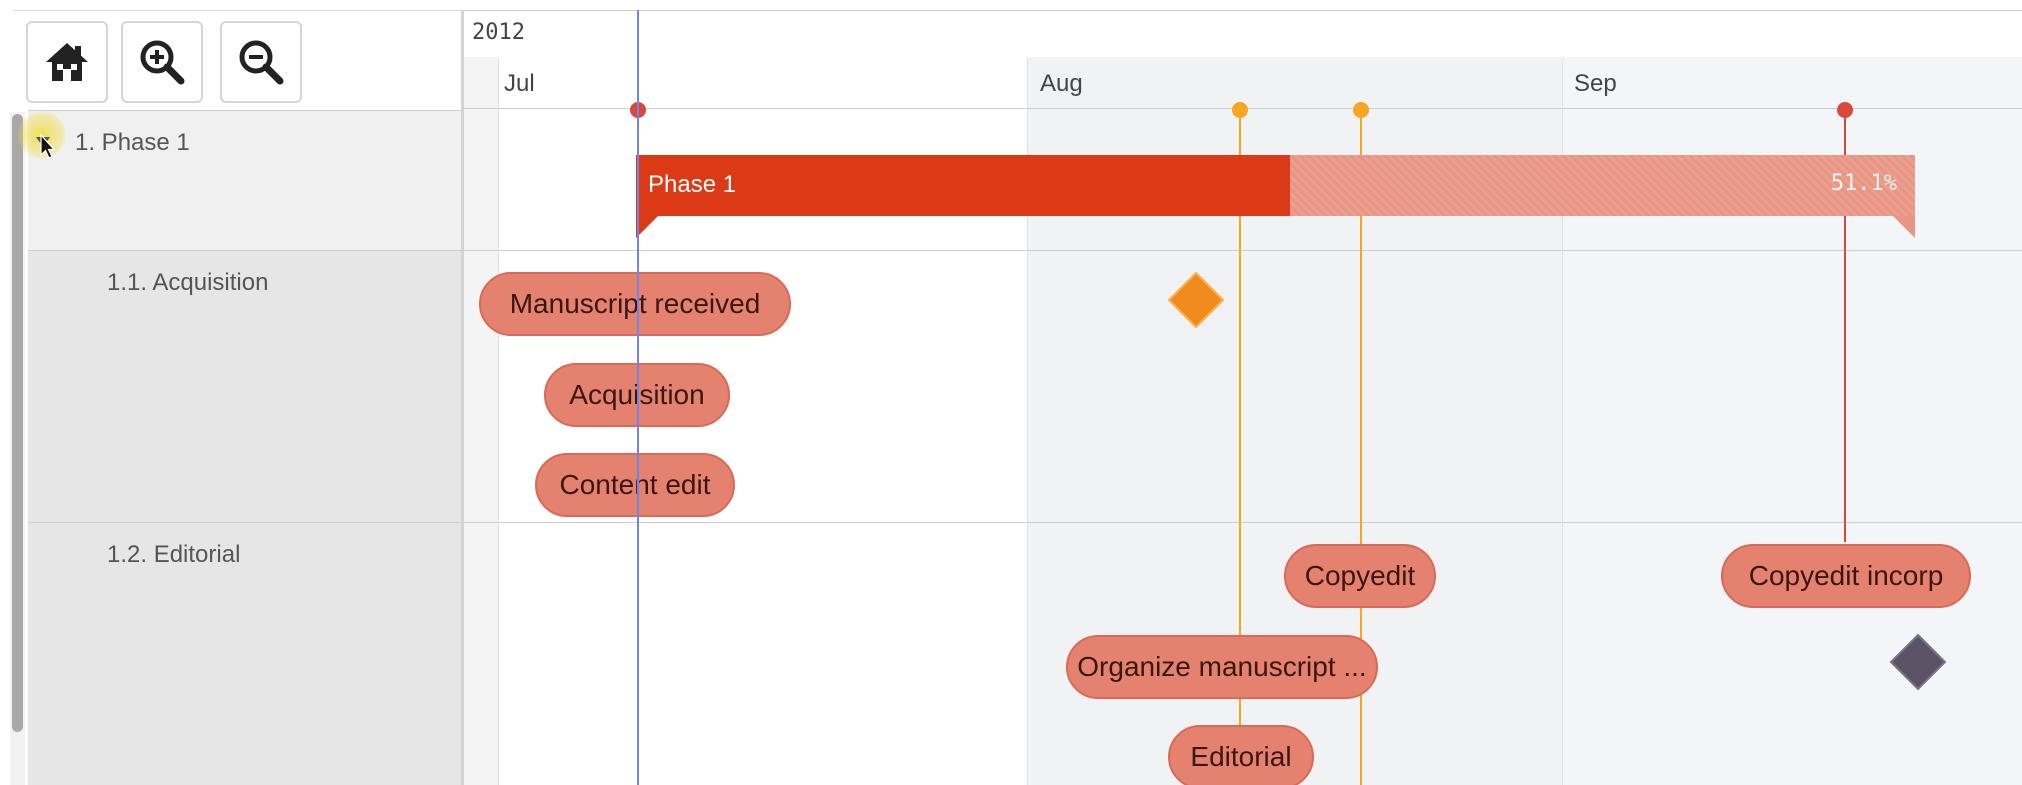 This screenshot has height=785, width=2022. I want to click on phase-bar-start-flag, so click(647, 227).